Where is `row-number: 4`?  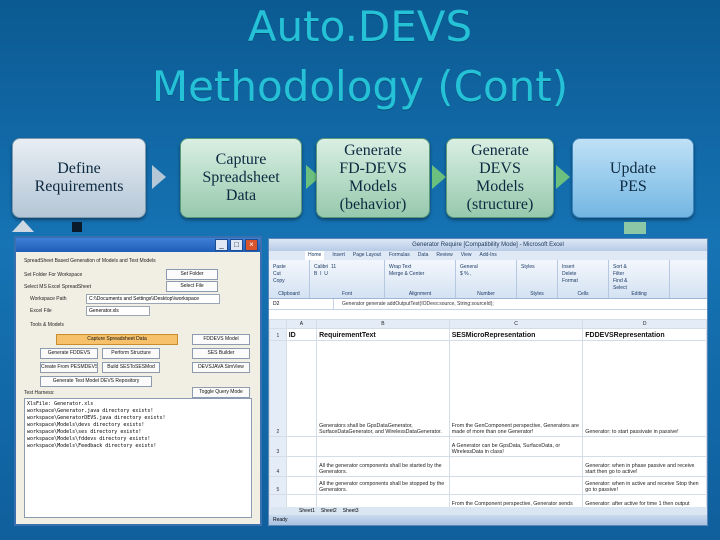
row-number: 4 is located at coordinates (278, 466).